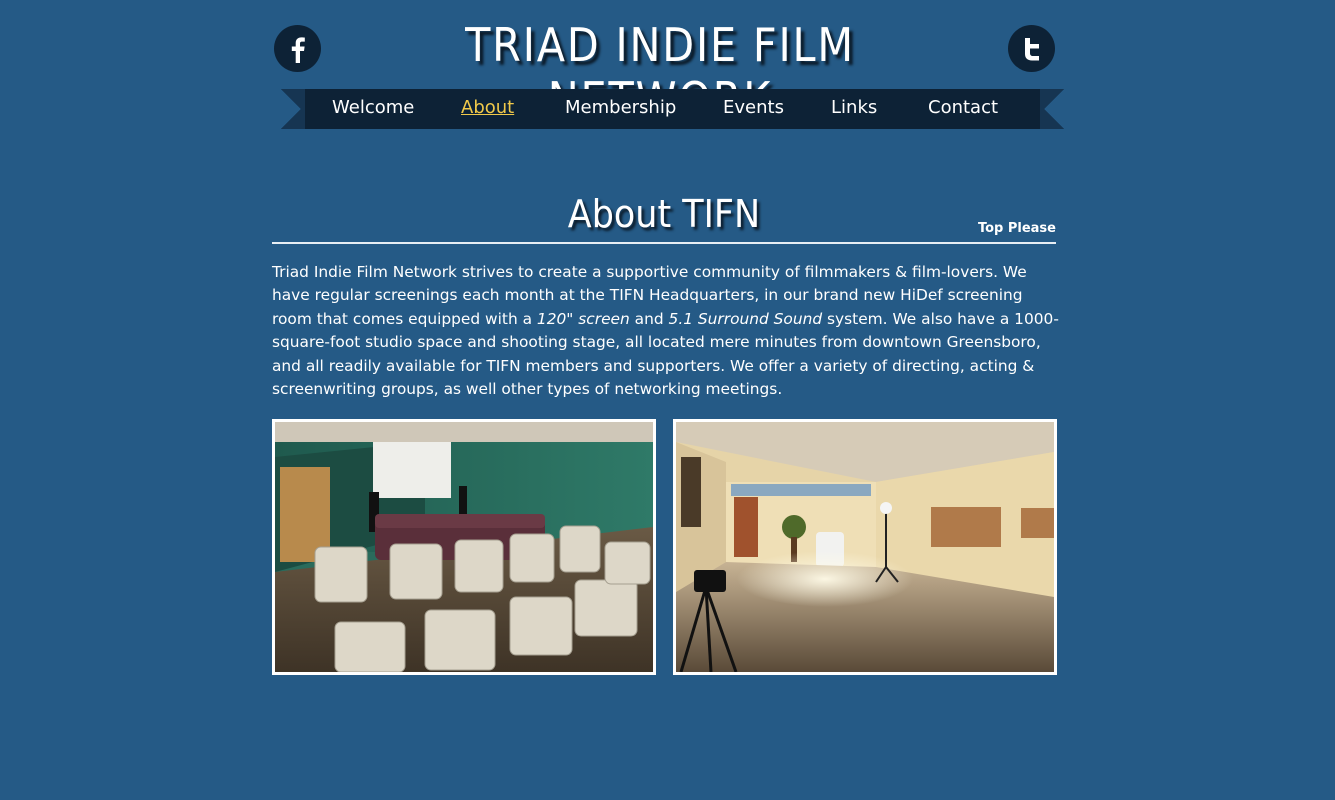 The height and width of the screenshot is (800, 1335). I want to click on nav-item-links: Links, so click(854, 107).